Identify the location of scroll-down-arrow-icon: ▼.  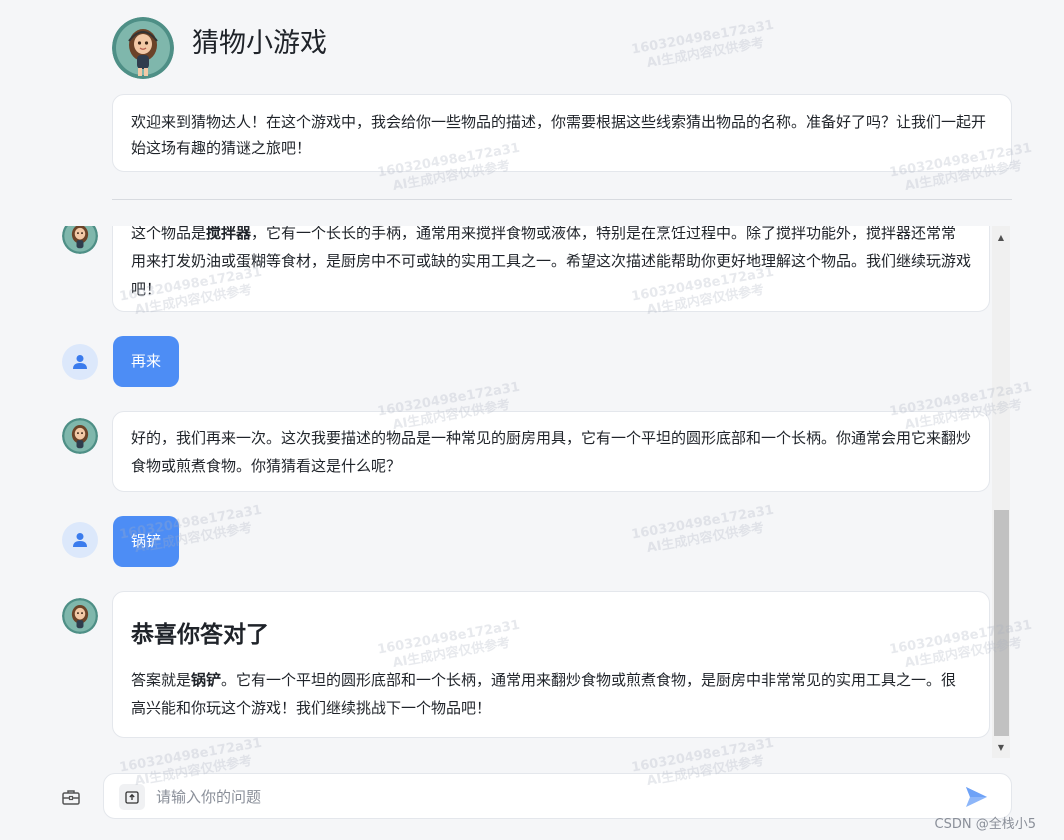
(1001, 747).